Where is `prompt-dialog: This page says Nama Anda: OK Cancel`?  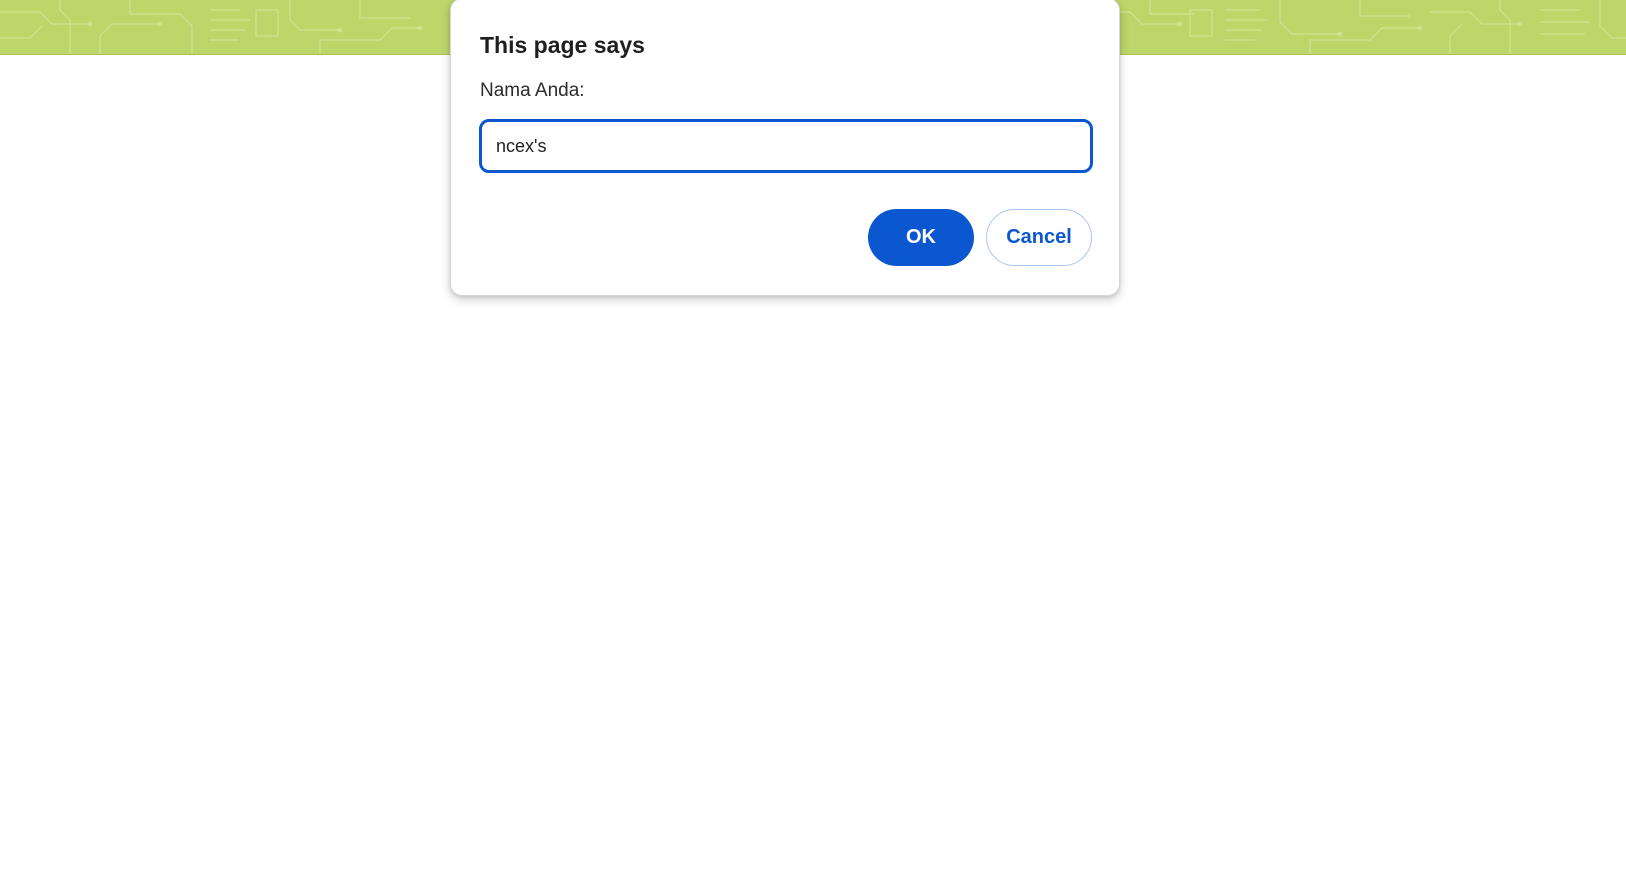
prompt-dialog: This page says Nama Anda: OK Cancel is located at coordinates (785, 148).